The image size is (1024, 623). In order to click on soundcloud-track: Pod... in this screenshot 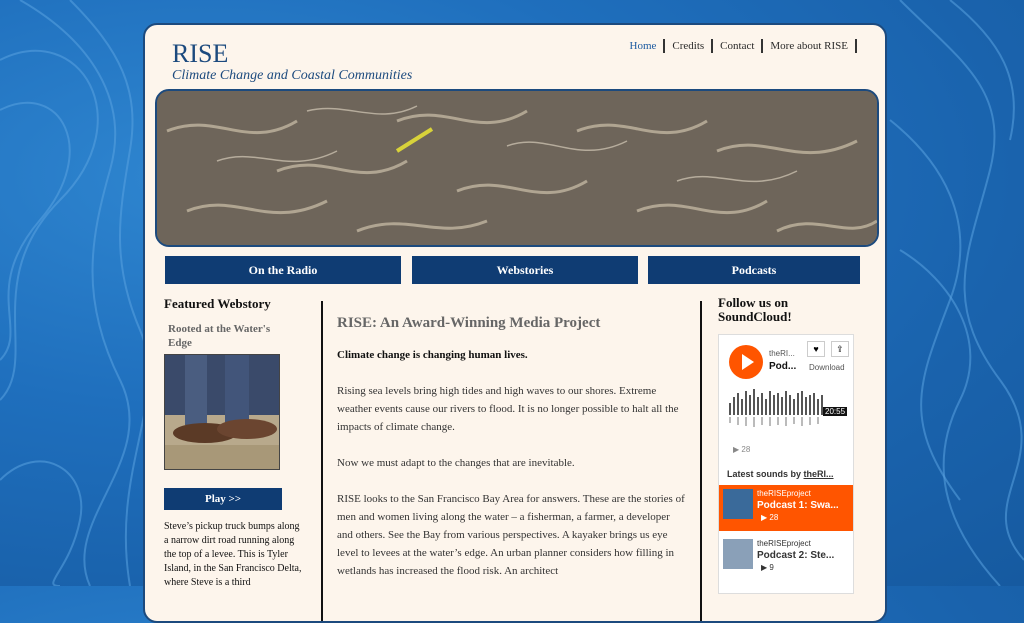, I will do `click(782, 366)`.